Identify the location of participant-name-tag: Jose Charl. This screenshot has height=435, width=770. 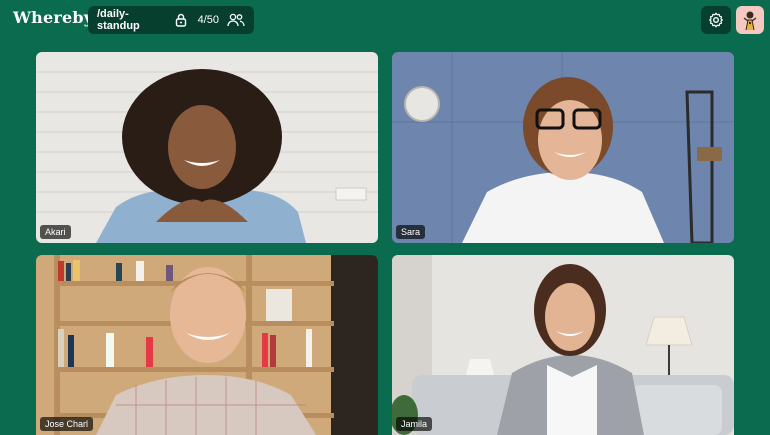
(67, 424).